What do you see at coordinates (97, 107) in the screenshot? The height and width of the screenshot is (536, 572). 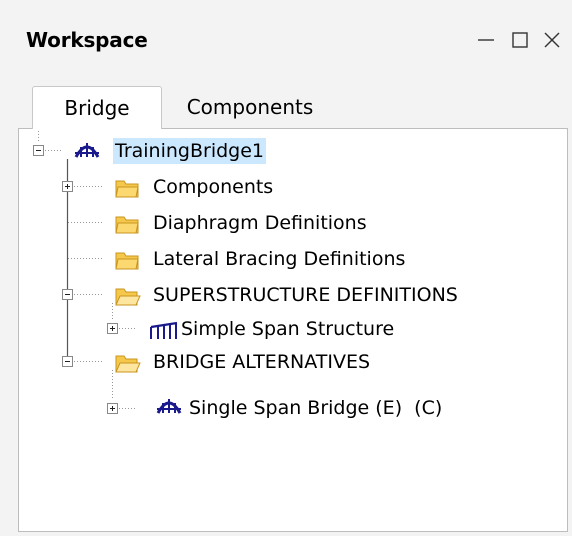 I see `tab-bridge: Bridge` at bounding box center [97, 107].